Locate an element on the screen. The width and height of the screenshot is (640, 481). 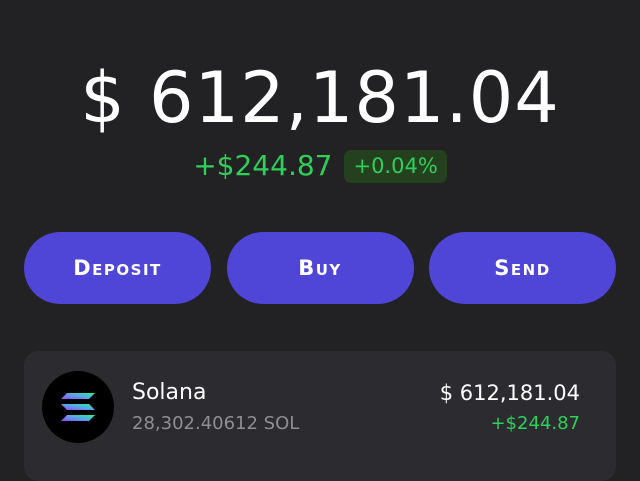
asset-quantity: 28,302.40612 SOL is located at coordinates (216, 423).